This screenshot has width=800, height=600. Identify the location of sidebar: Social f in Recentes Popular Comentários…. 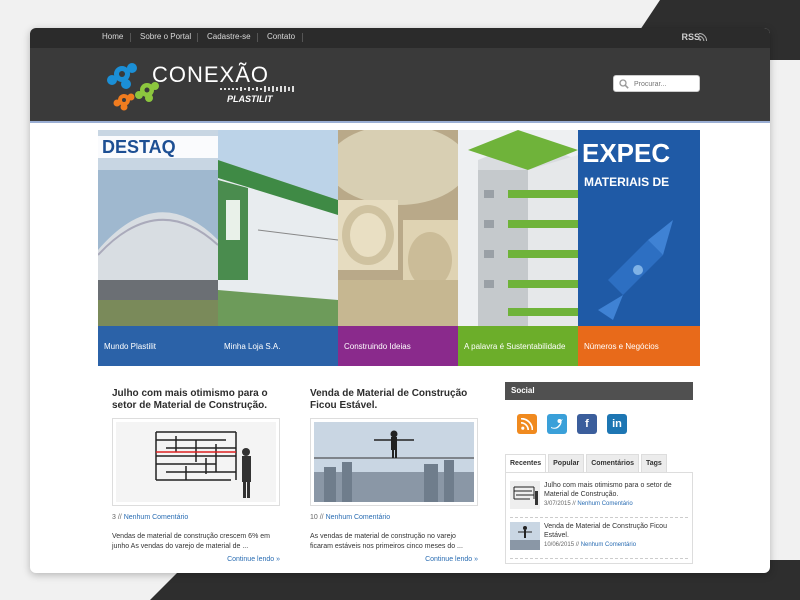
(599, 473).